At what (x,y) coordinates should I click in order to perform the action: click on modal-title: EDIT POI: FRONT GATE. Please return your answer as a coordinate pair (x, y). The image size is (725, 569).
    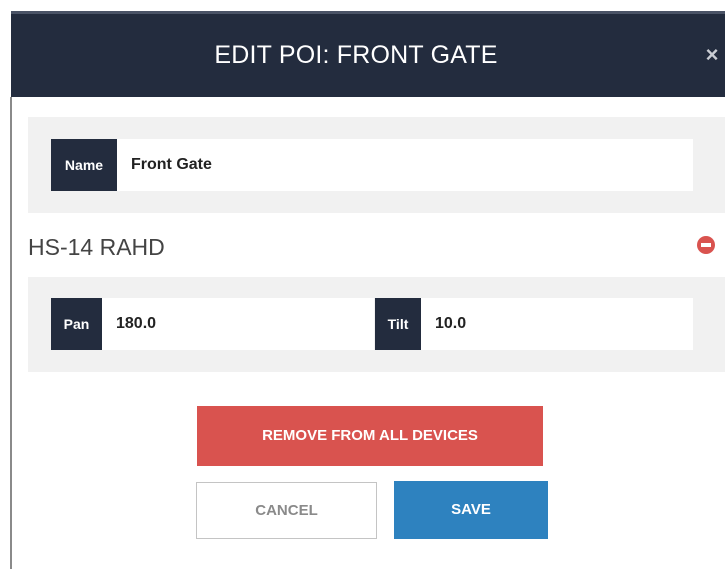
    Looking at the image, I should click on (356, 55).